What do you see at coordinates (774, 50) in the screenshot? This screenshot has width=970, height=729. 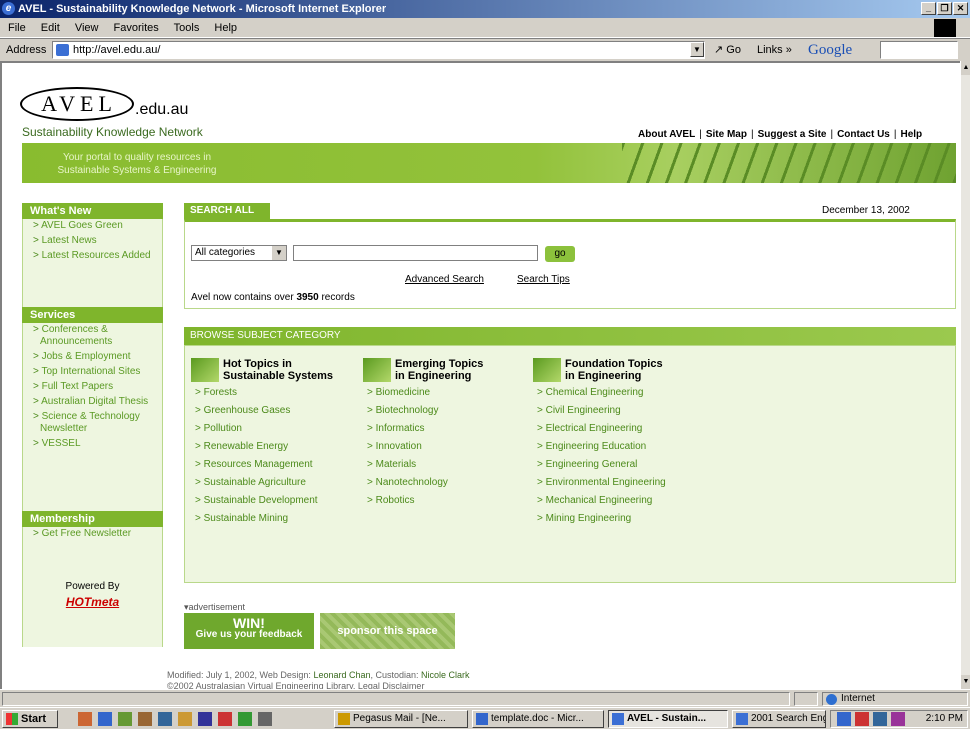 I see `links-button: Links »` at bounding box center [774, 50].